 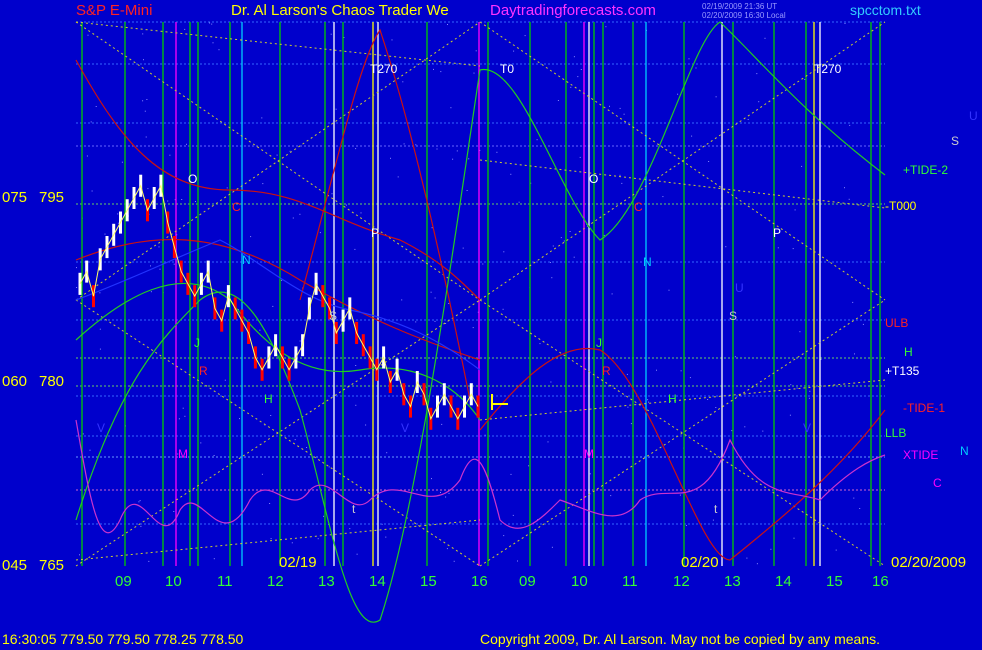 What do you see at coordinates (885, 10) in the screenshot?
I see `data-file-name: spcctom.txt` at bounding box center [885, 10].